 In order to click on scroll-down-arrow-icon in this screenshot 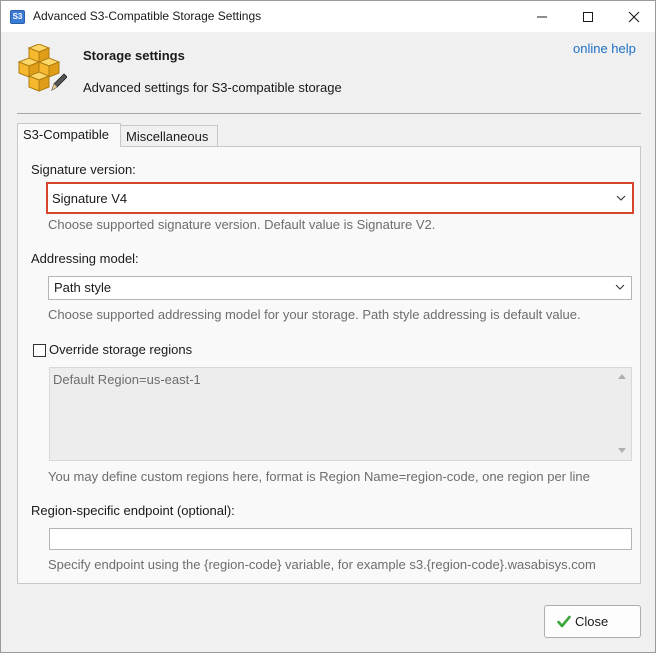, I will do `click(622, 450)`.